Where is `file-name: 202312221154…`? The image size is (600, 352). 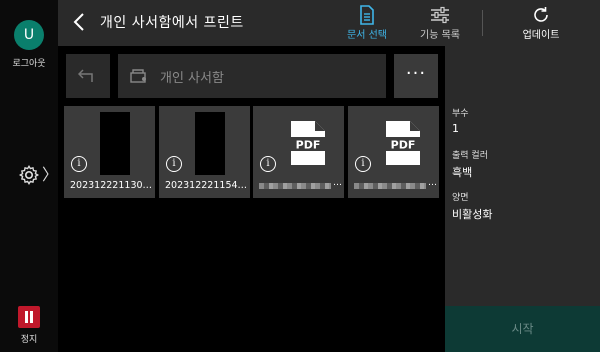 file-name: 202312221154… is located at coordinates (206, 185).